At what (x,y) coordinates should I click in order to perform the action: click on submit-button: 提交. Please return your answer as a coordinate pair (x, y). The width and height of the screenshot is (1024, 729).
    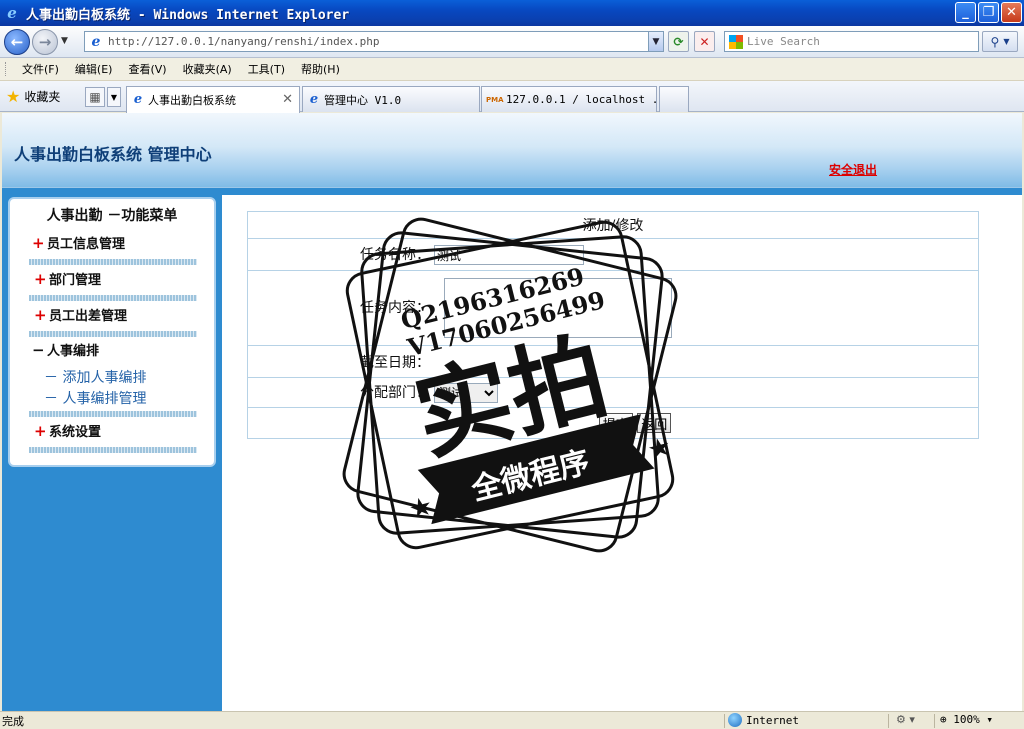
    Looking at the image, I should click on (615, 423).